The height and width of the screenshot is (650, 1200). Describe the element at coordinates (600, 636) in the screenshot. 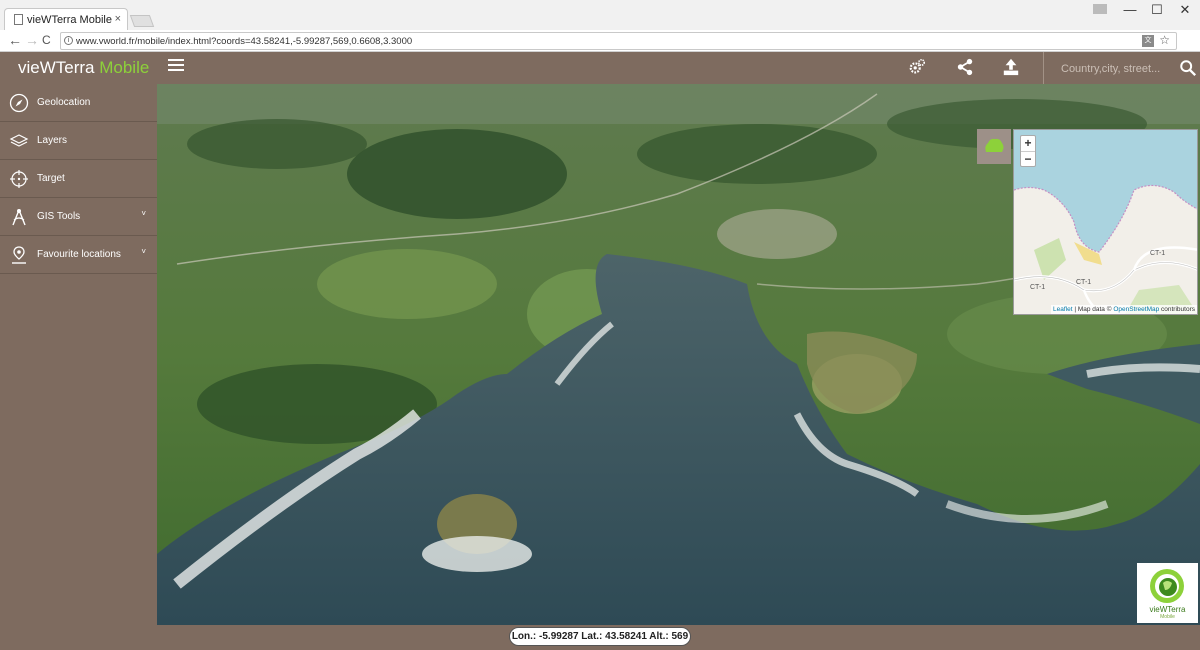

I see `coordinates-readout: Lon.: -5.99287 Lat.: 43.58241 Alt.: 569` at that location.